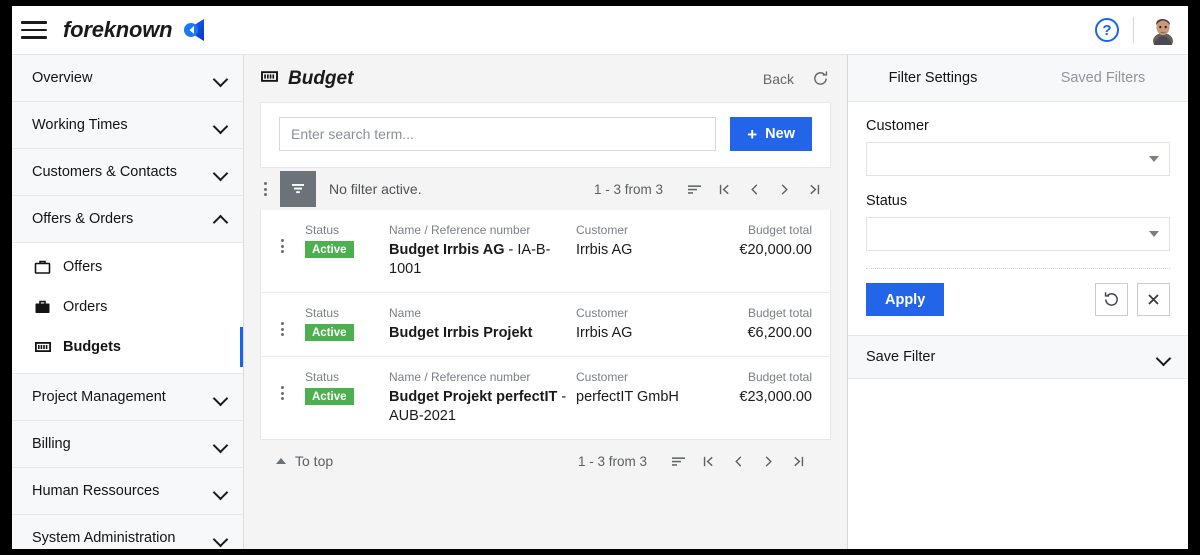 This screenshot has height=555, width=1200. I want to click on caret-up-icon, so click(281, 461).